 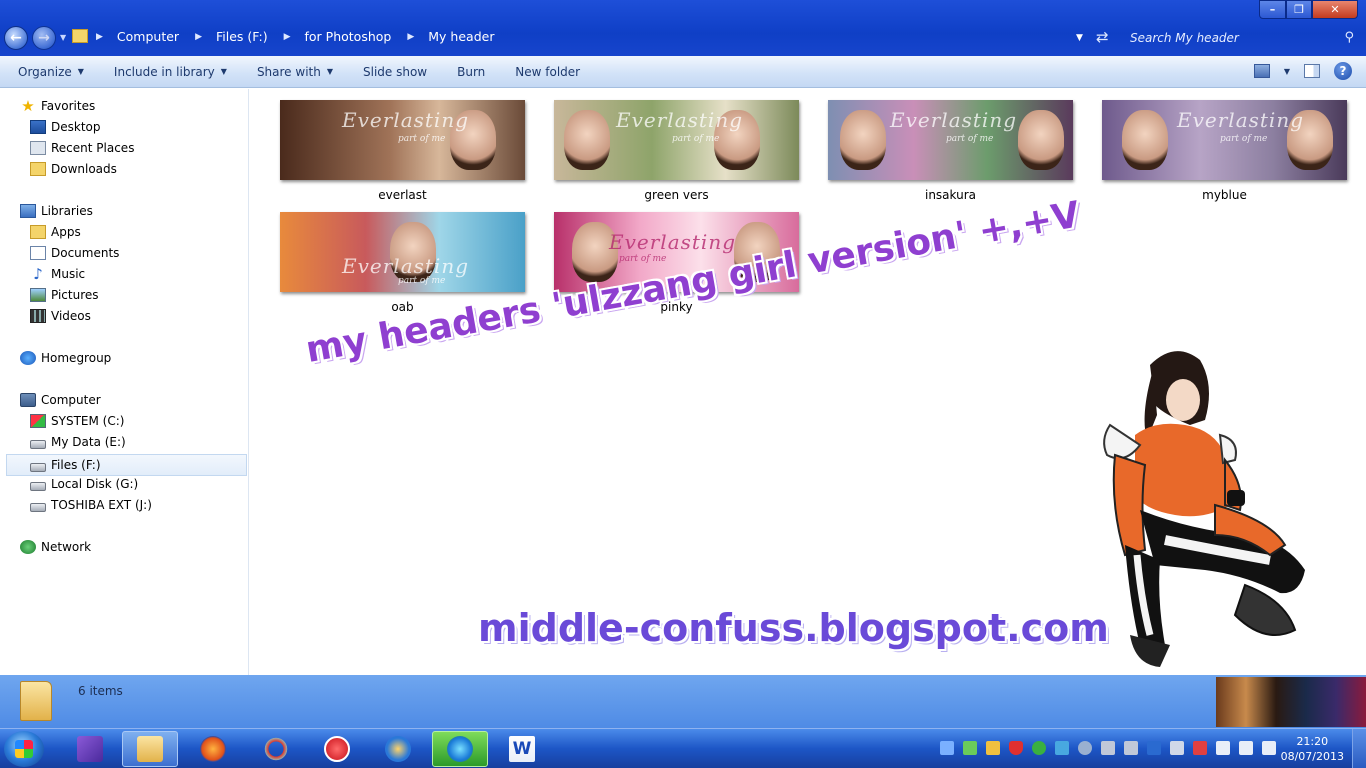 What do you see at coordinates (1287, 71) in the screenshot?
I see `chevron-down-icon: ▼` at bounding box center [1287, 71].